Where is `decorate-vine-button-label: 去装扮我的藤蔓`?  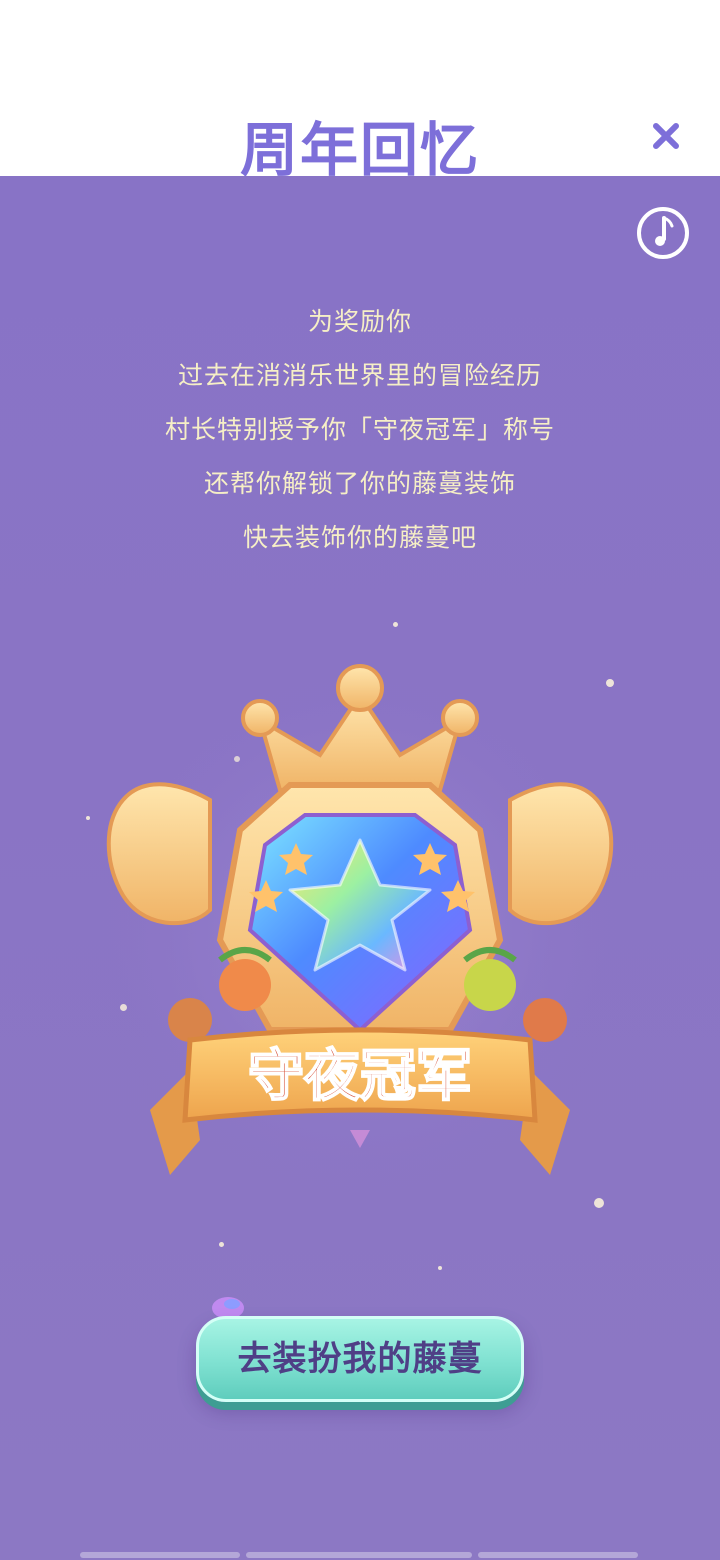
decorate-vine-button-label: 去装扮我的藤蔓 is located at coordinates (360, 1359).